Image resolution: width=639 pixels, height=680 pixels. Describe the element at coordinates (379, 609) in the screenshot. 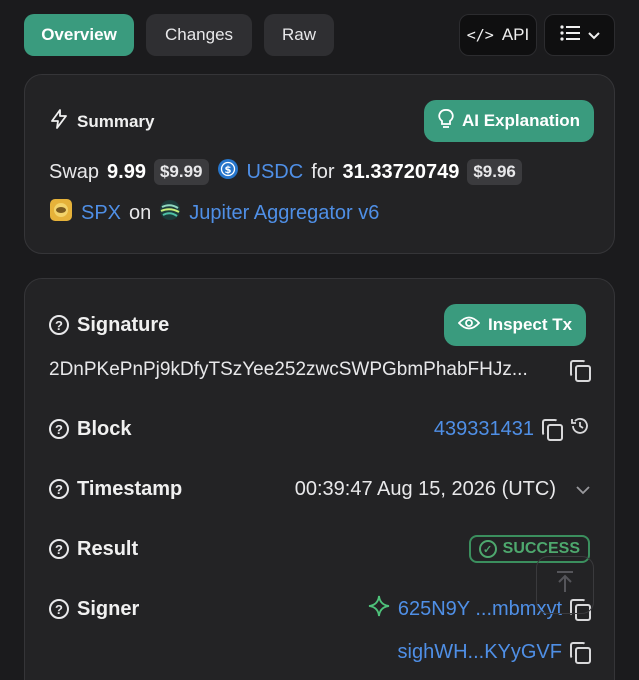

I see `sparkle-icon` at that location.